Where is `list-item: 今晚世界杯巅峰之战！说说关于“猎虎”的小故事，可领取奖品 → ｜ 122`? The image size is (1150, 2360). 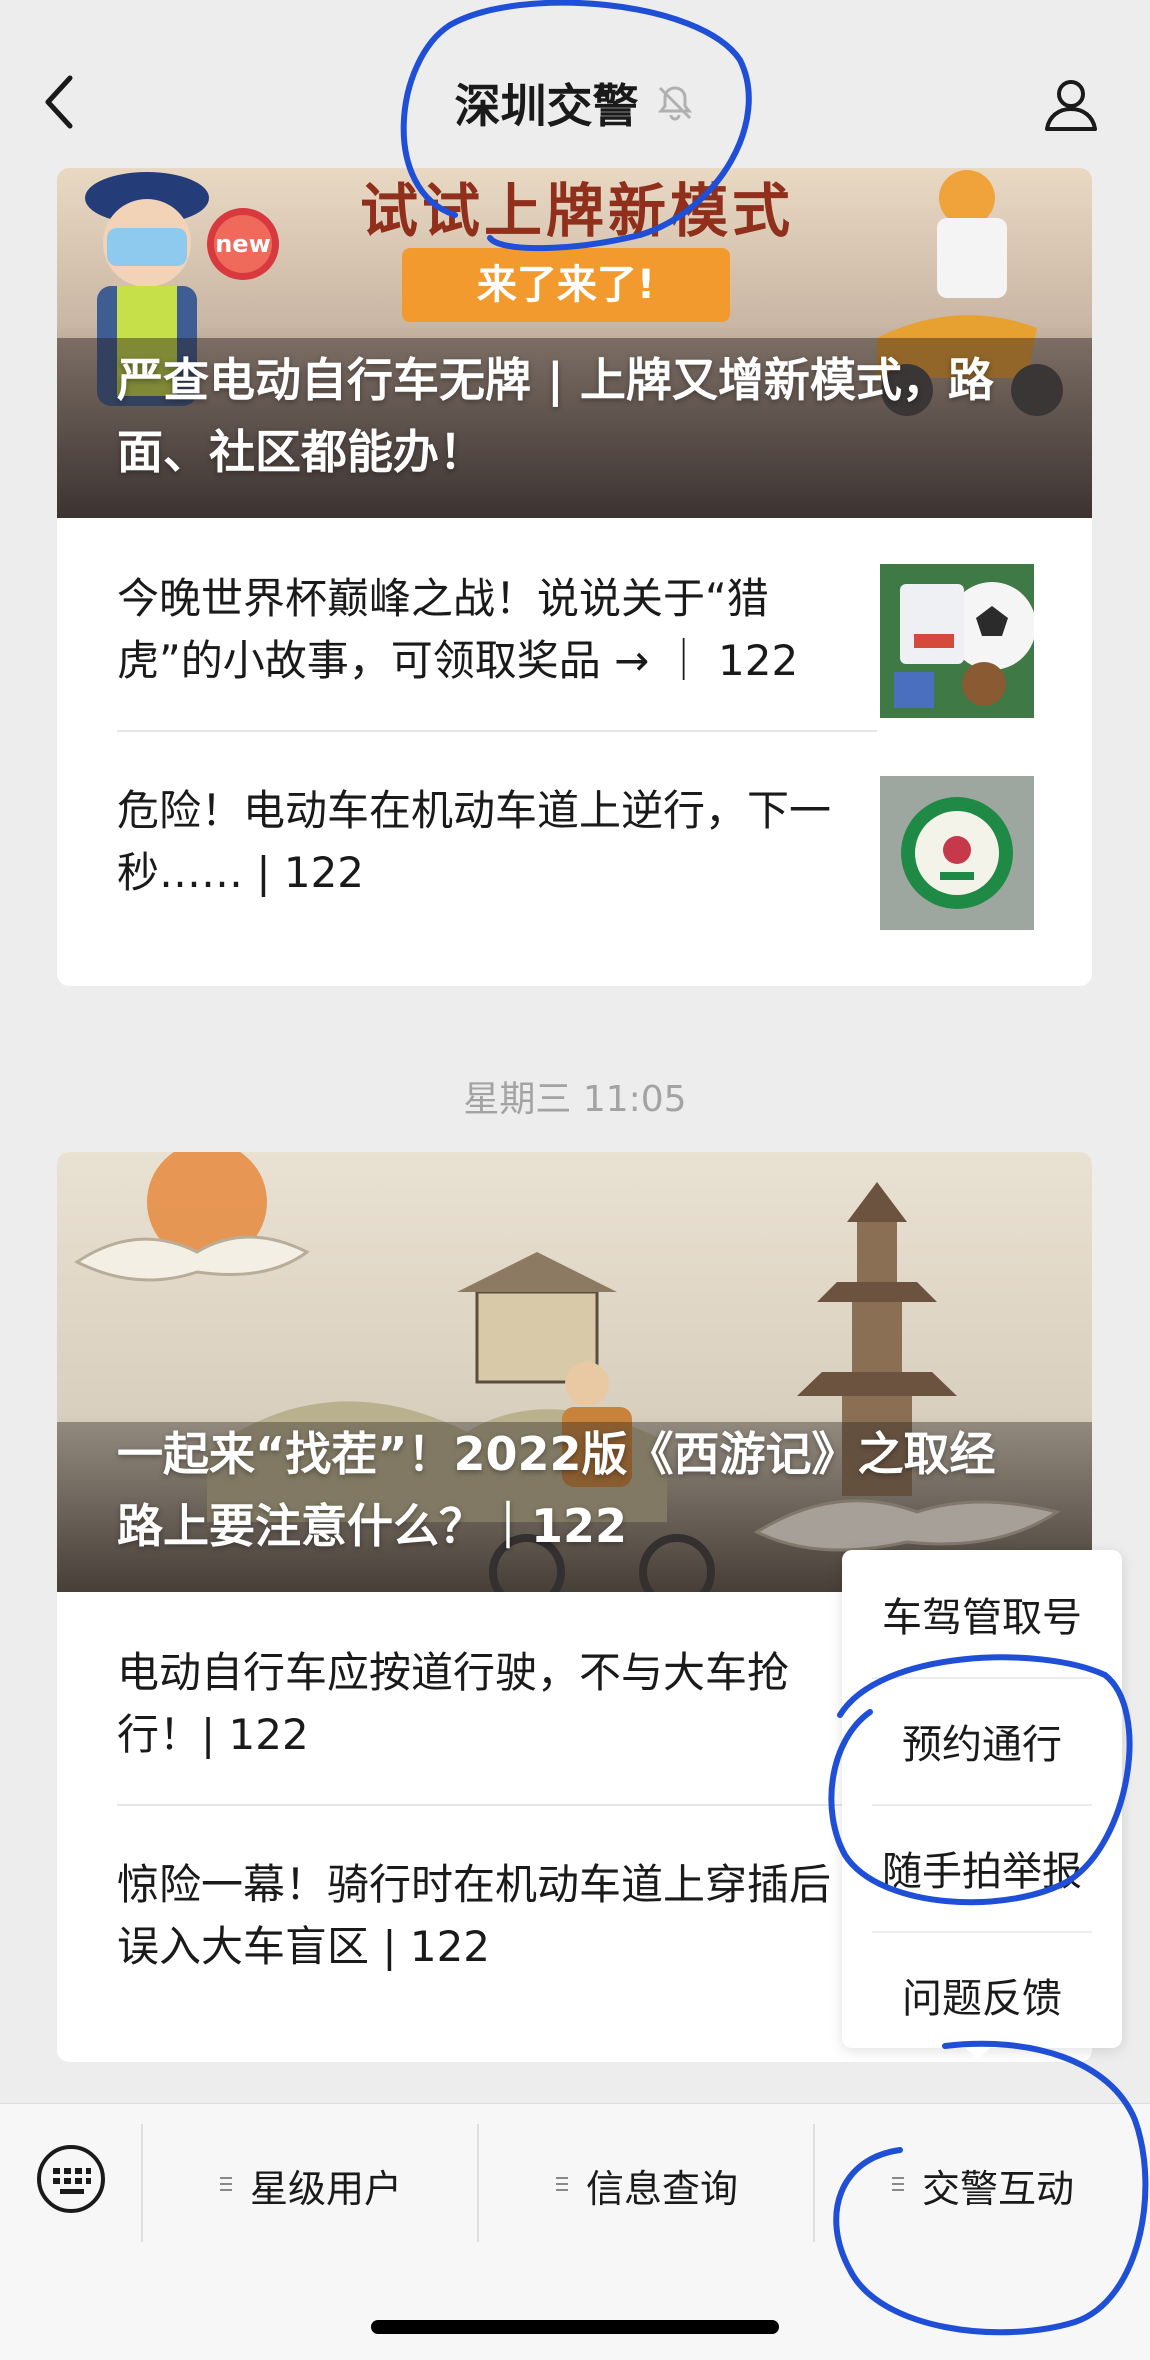
list-item: 今晚世界杯巅峰之战！说说关于“猎虎”的小故事，可领取奖品 → ｜ 122 is located at coordinates (574, 624).